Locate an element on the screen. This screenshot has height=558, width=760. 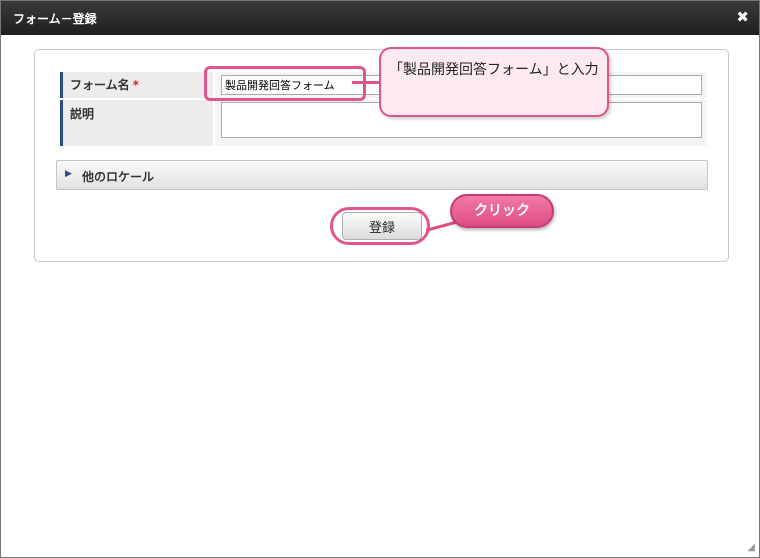
other-locale-toggle: ▶ 他のロケール is located at coordinates (382, 175).